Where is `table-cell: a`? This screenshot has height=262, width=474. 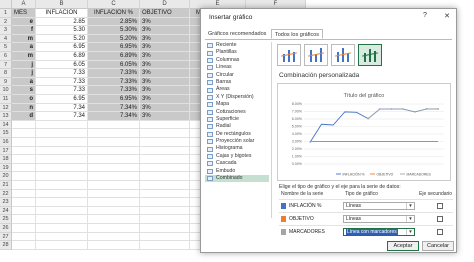 table-cell: a is located at coordinates (24, 47).